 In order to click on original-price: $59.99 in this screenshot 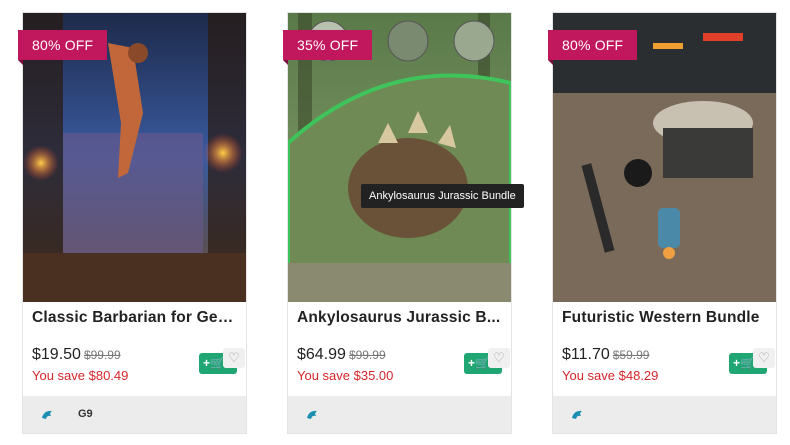, I will do `click(631, 355)`.